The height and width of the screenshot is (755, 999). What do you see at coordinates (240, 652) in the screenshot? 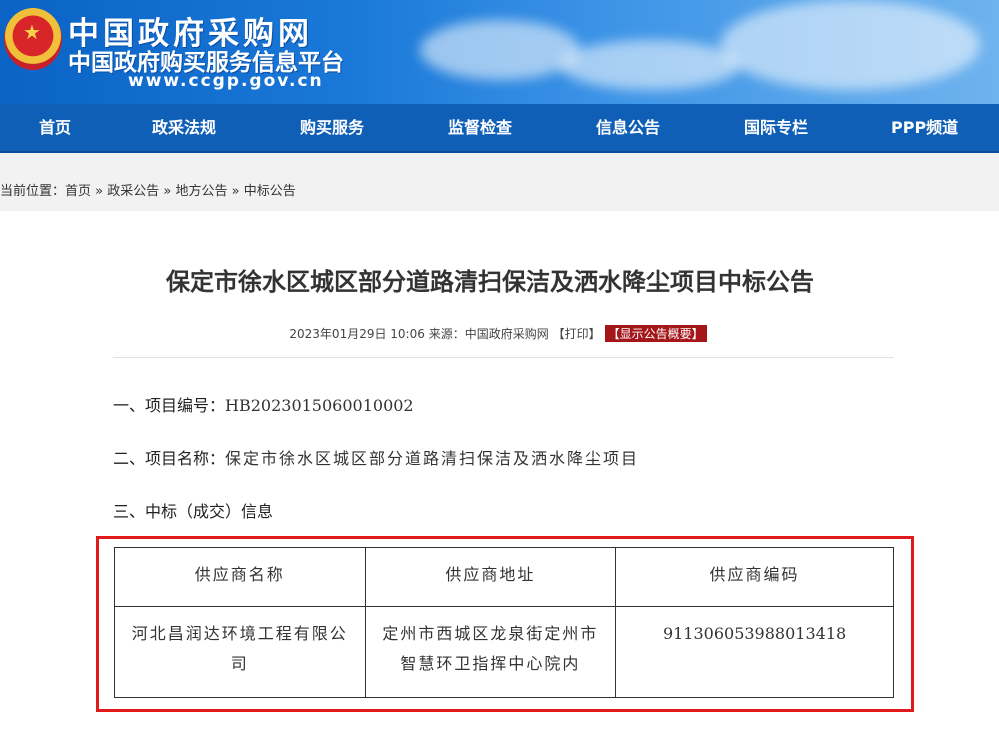
I see `cell-supplier-name: 河北昌润达环境工程有限公司` at bounding box center [240, 652].